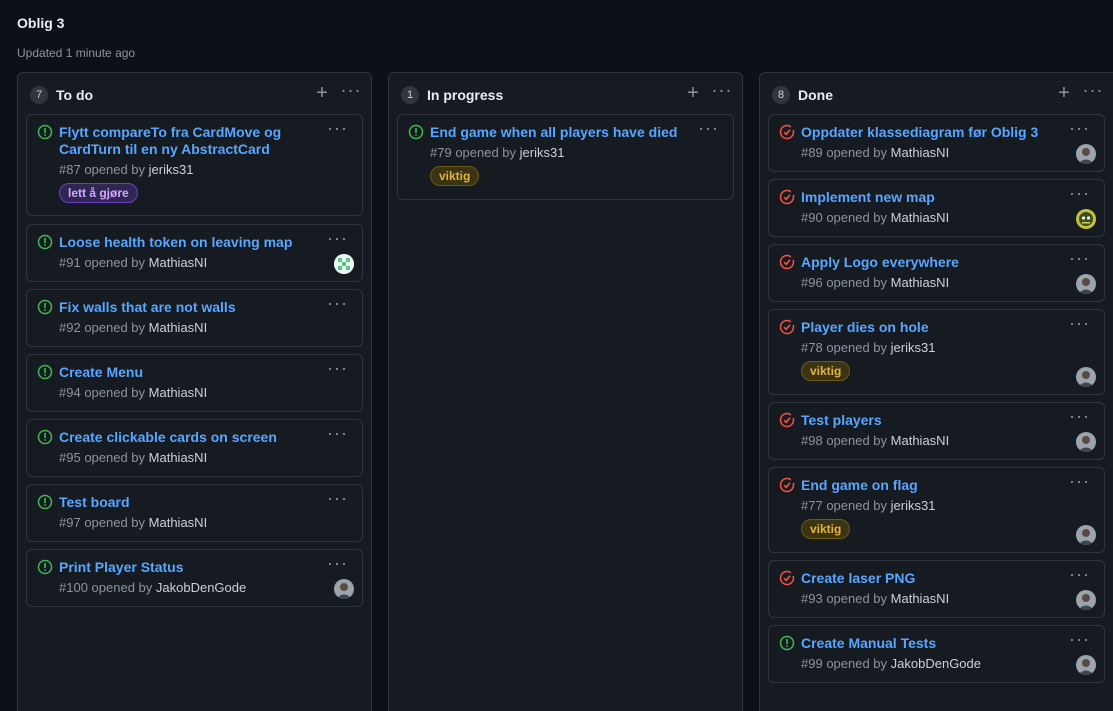 The height and width of the screenshot is (711, 1113). What do you see at coordinates (553, 132) in the screenshot?
I see `issue-title-link: End game when all players have died` at bounding box center [553, 132].